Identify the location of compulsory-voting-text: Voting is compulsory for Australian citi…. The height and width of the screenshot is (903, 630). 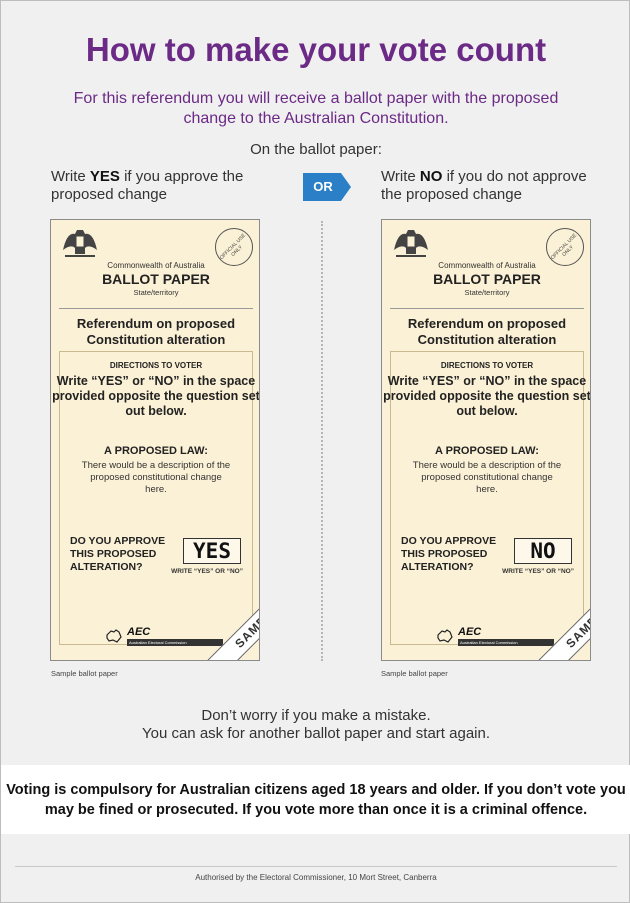
(316, 800).